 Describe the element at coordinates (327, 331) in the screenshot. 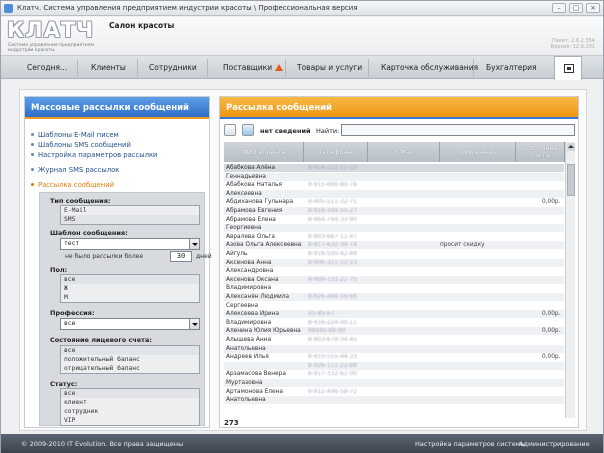

I see `cell-phone: 98945-88-99` at that location.